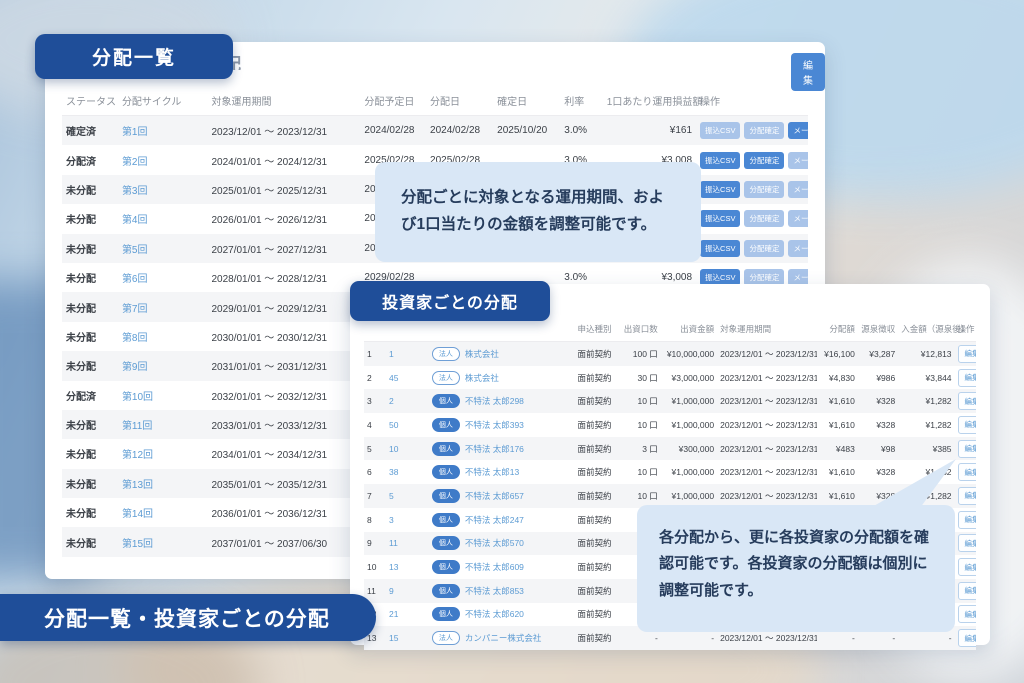 The image size is (1024, 683). Describe the element at coordinates (135, 367) in the screenshot. I see `cycle-link: 第9回` at that location.